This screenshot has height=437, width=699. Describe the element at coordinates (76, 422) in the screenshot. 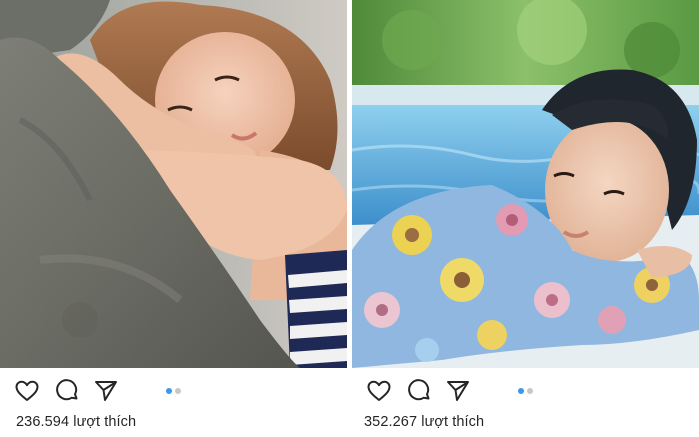

I see `likes-count: 236.594 lượt thích` at that location.